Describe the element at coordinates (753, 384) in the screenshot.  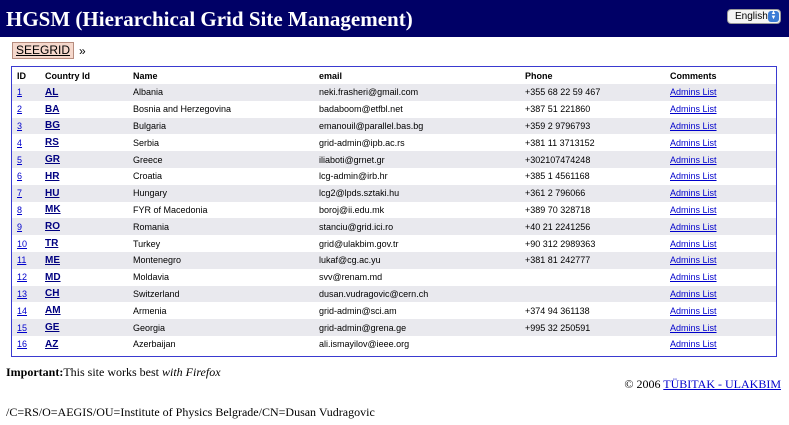
I see `ulakbim-link: ULAKBIM` at that location.